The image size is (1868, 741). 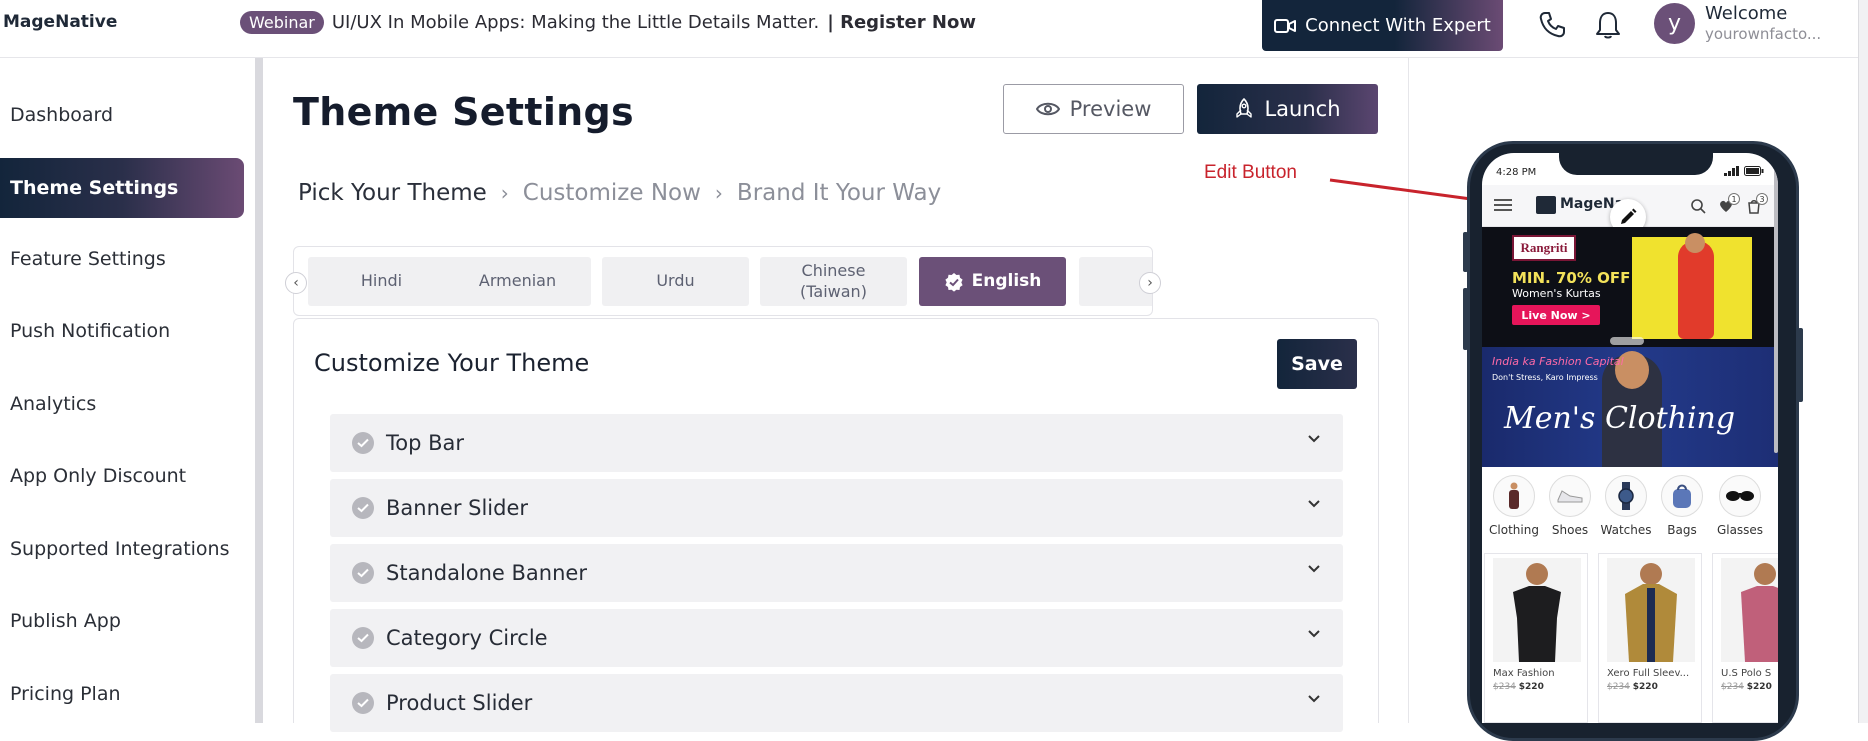 I want to click on preview-label: Preview, so click(x=1110, y=109).